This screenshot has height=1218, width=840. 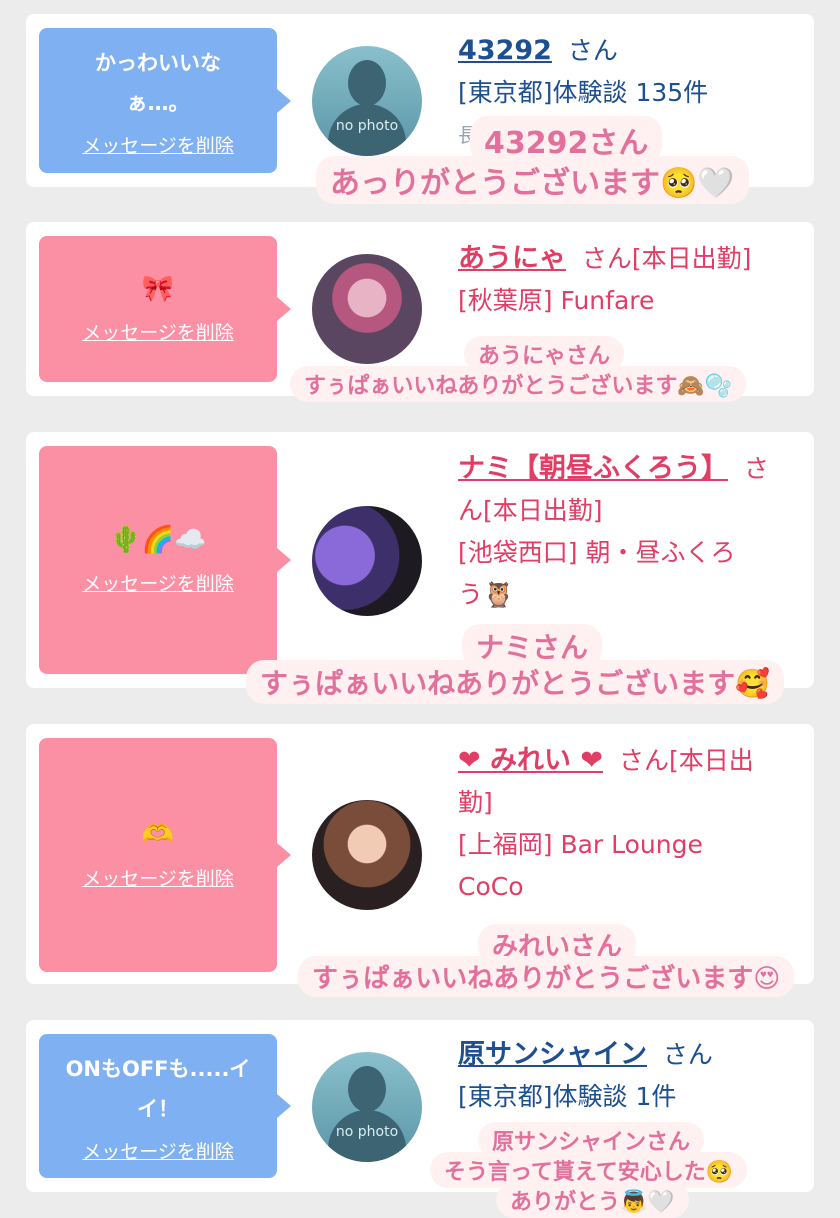 What do you see at coordinates (567, 1096) in the screenshot?
I see `user-location: [東京都]体験談 1件` at bounding box center [567, 1096].